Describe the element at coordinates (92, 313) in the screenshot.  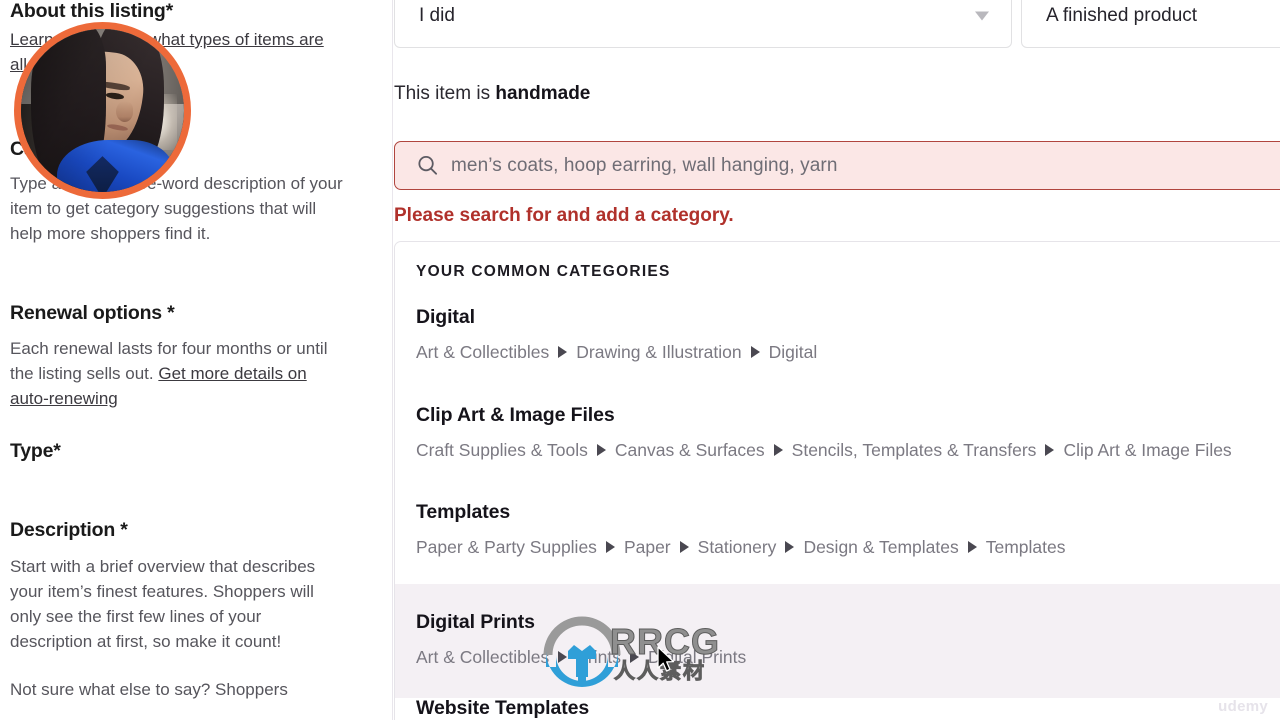
I see `renewal-options-heading: Renewal options *` at that location.